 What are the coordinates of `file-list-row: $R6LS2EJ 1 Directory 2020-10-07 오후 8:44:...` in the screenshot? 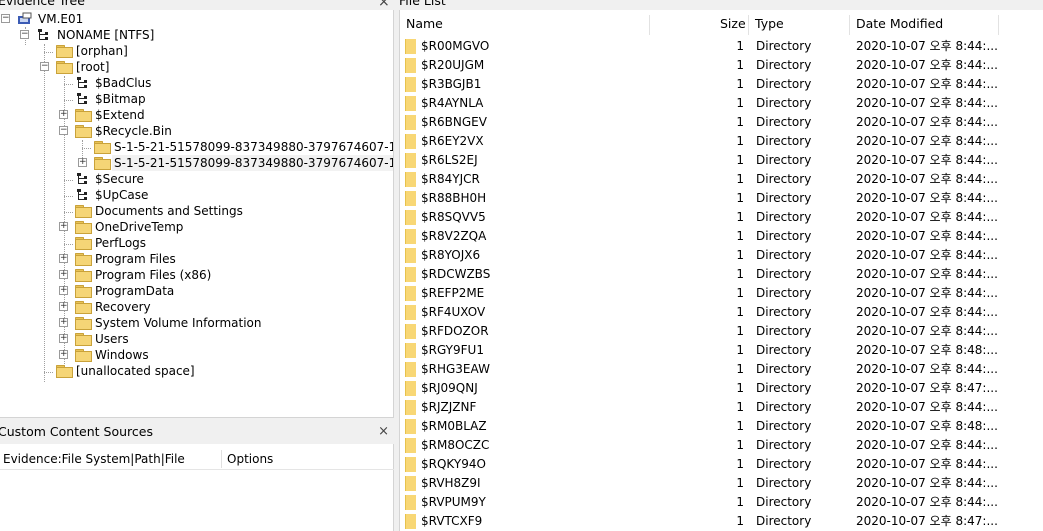 It's located at (721, 160).